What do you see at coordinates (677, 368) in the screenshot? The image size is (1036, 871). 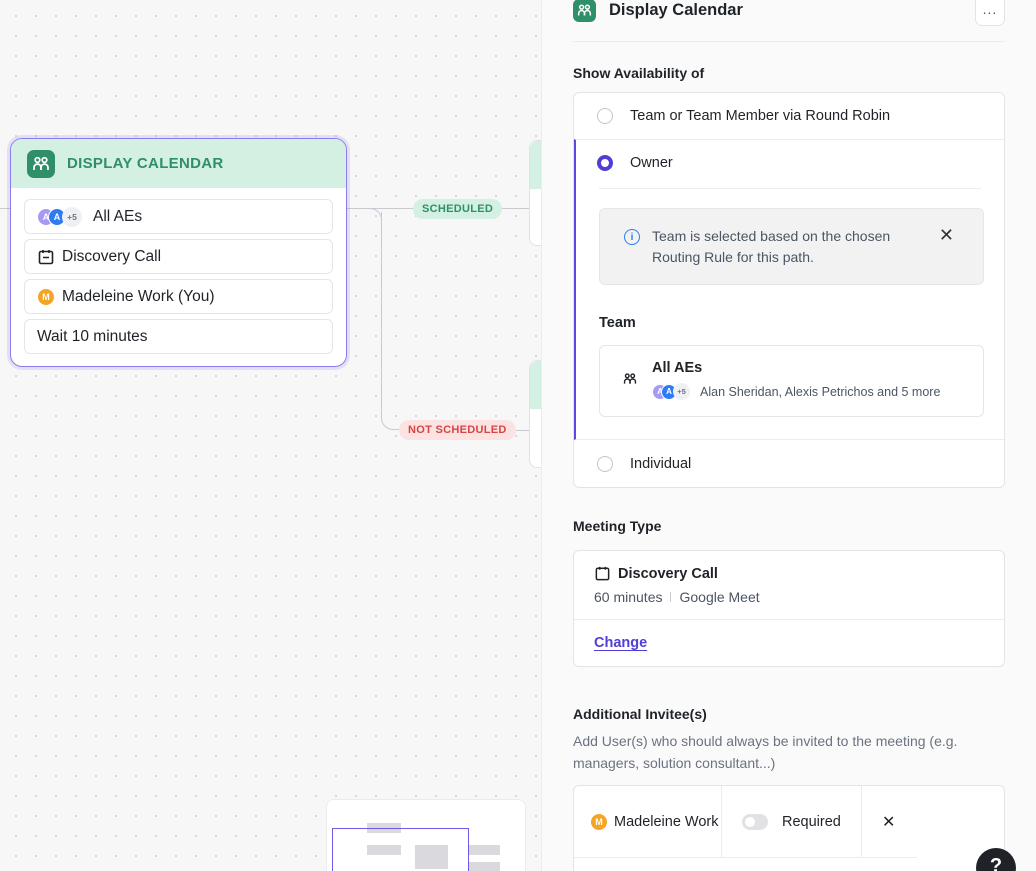 I see `team-name: All AEs` at bounding box center [677, 368].